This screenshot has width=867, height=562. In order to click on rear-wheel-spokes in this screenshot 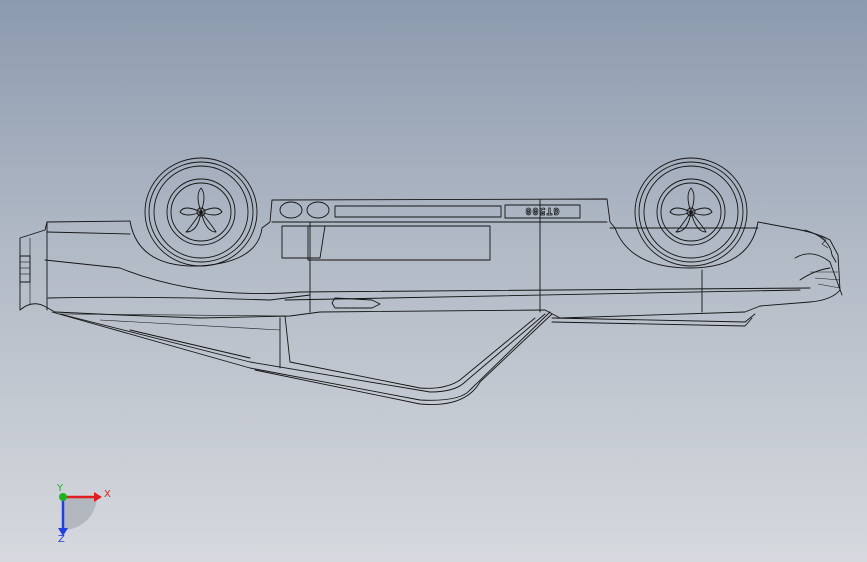, I will do `click(201, 210)`.